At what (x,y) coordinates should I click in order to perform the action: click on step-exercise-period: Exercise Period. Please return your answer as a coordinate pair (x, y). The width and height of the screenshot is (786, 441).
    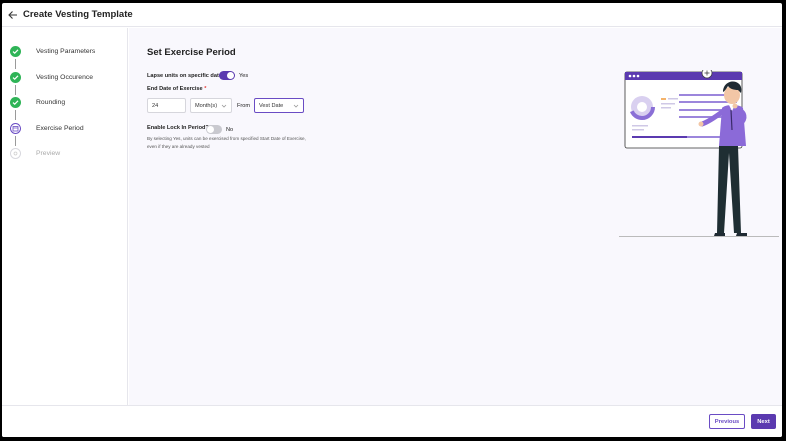
    Looking at the image, I should click on (47, 128).